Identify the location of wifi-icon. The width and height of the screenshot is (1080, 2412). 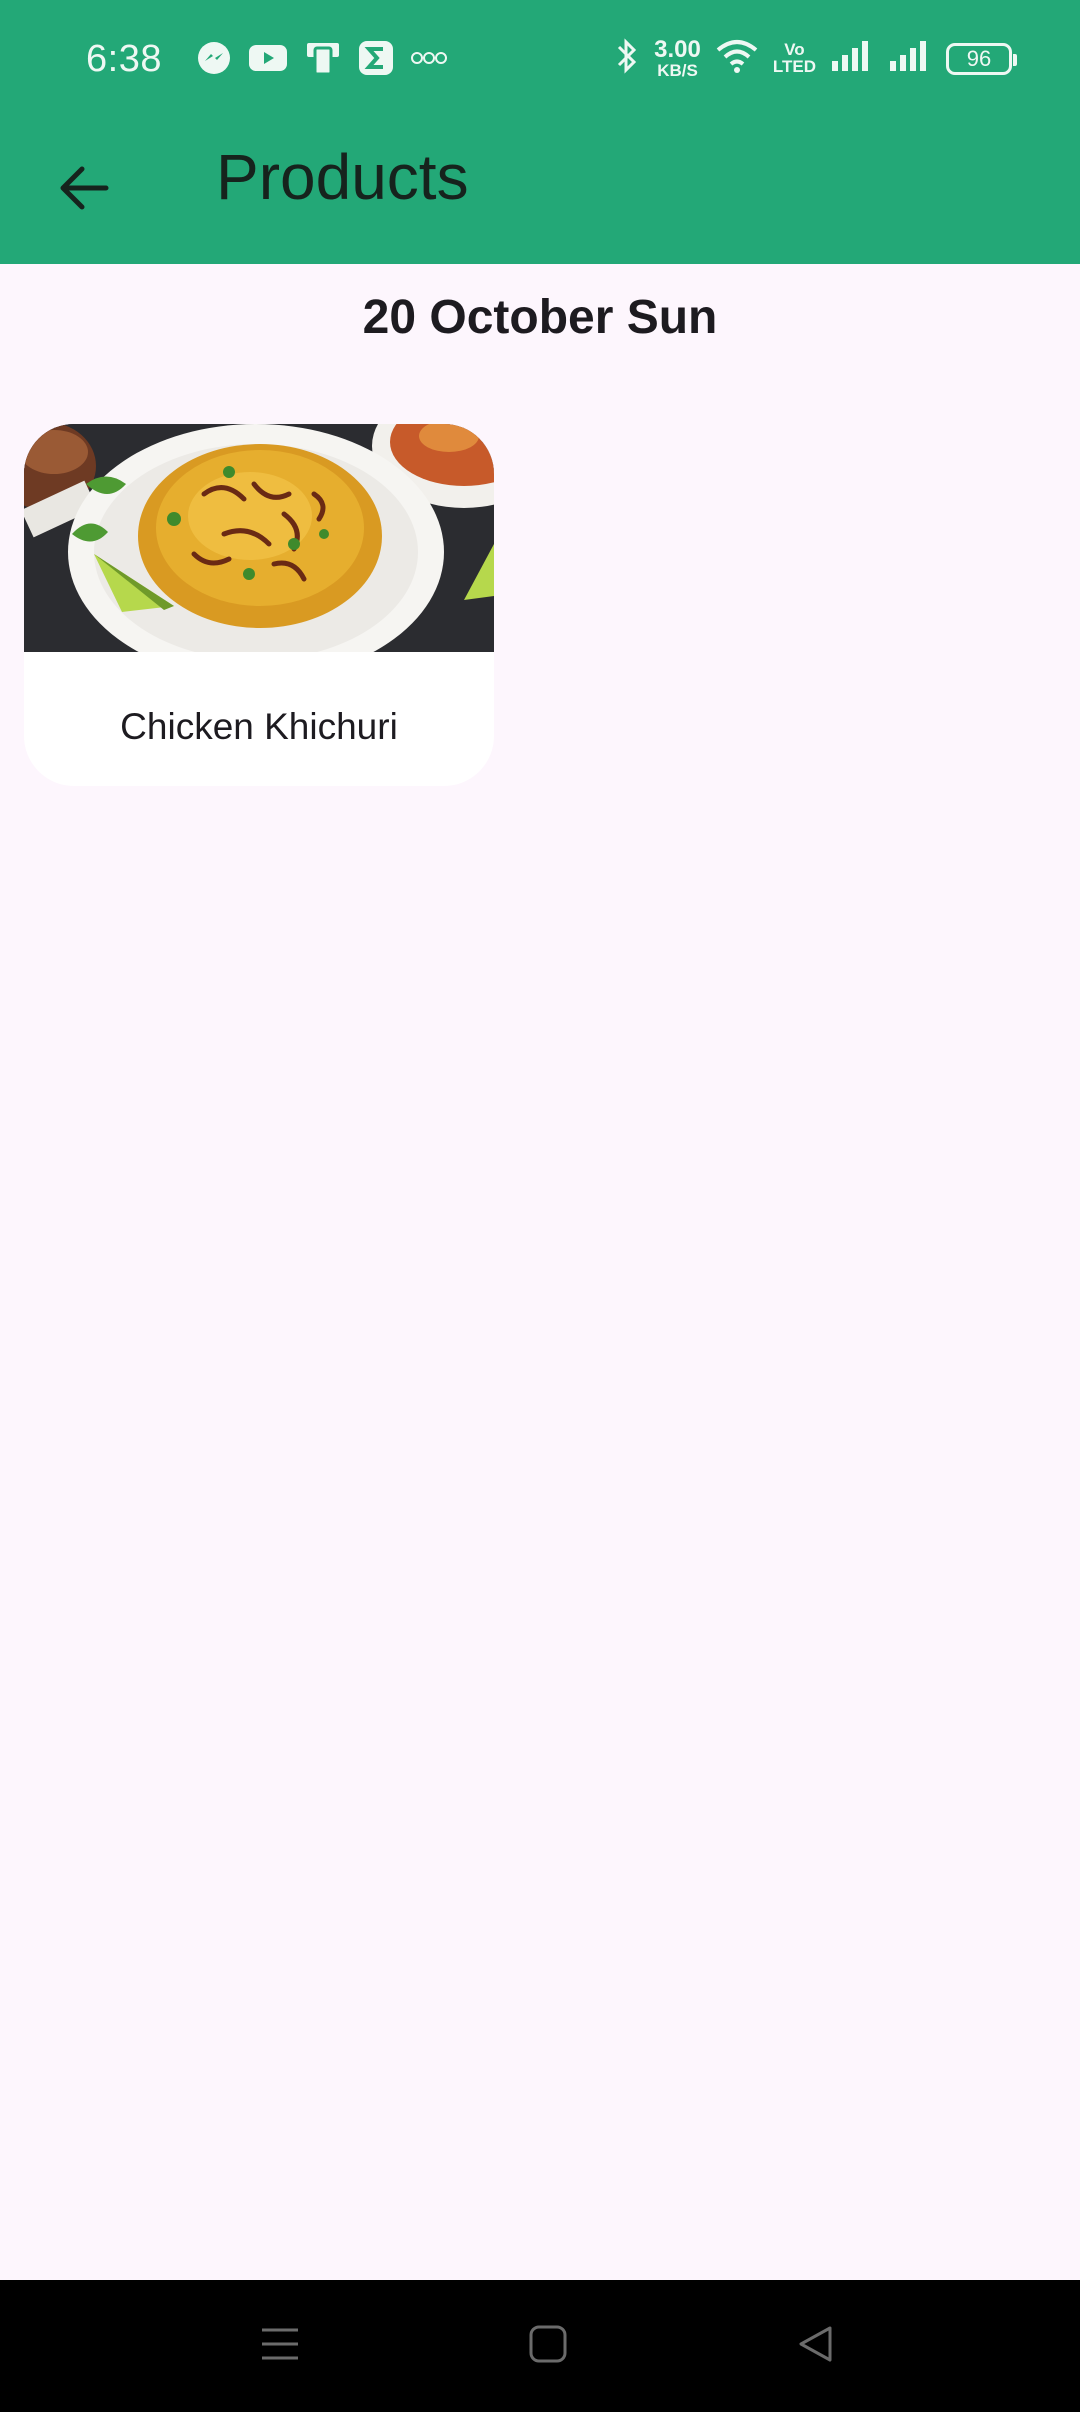
(737, 58).